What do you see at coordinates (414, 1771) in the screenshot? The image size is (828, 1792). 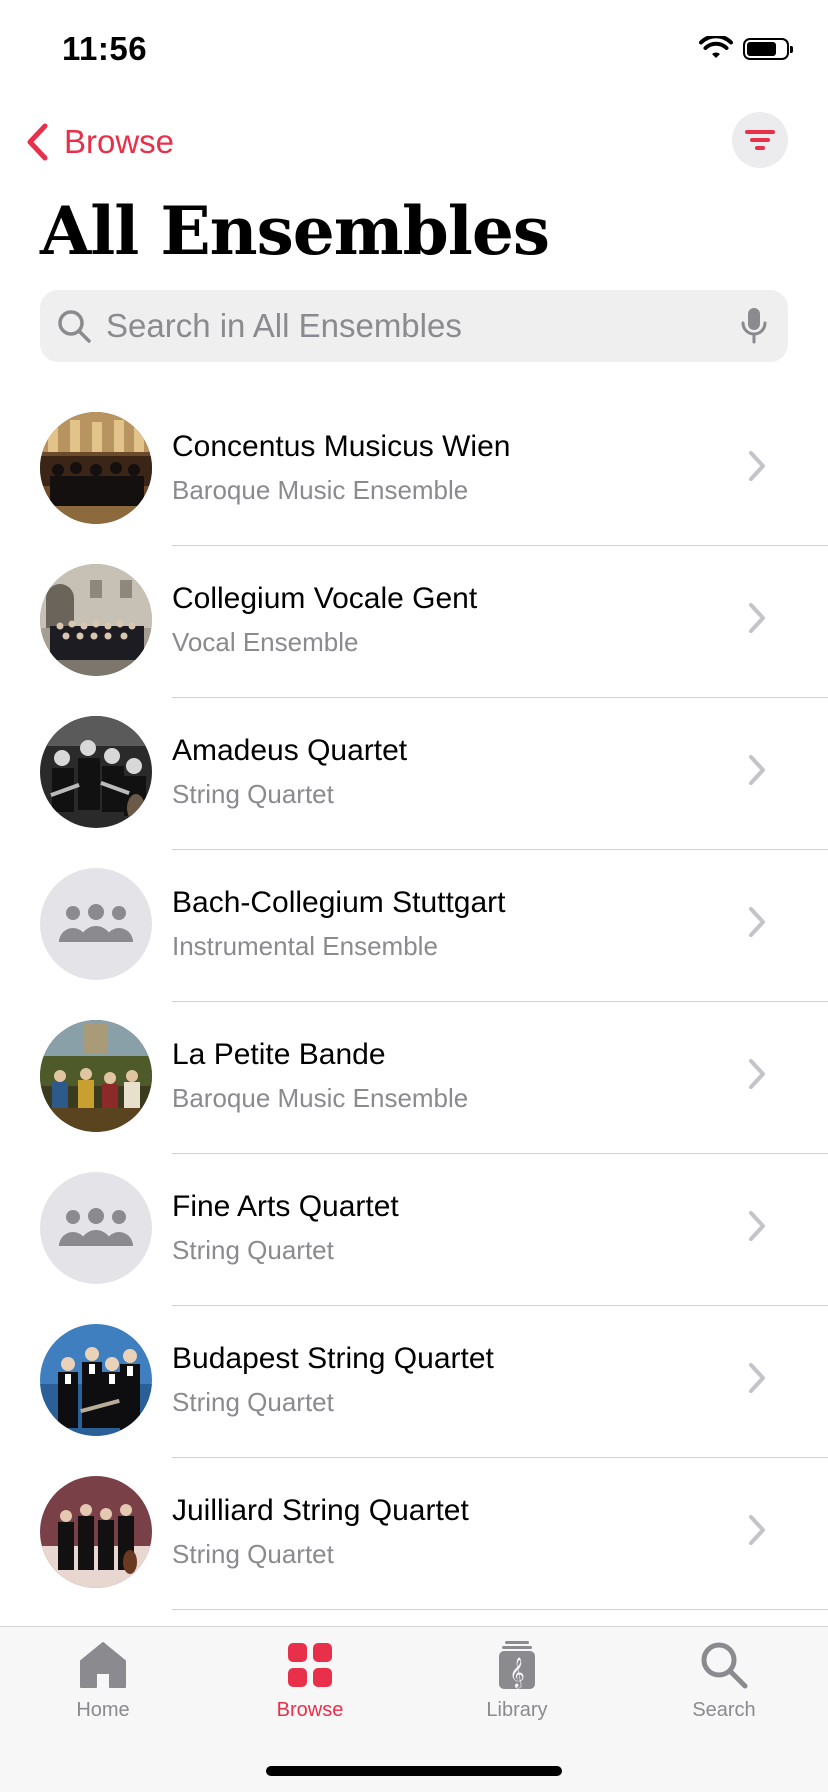 I see `home-indicator` at bounding box center [414, 1771].